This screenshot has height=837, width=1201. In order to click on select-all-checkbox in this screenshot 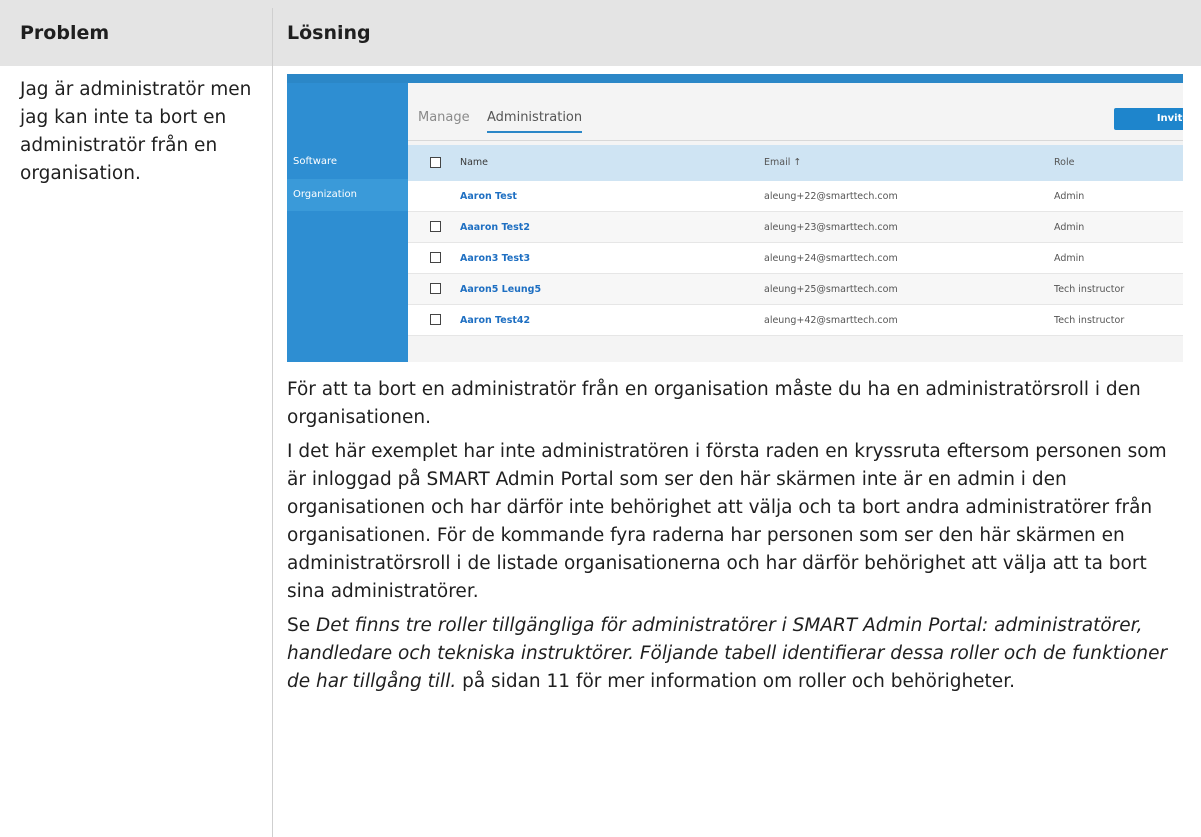, I will do `click(435, 162)`.